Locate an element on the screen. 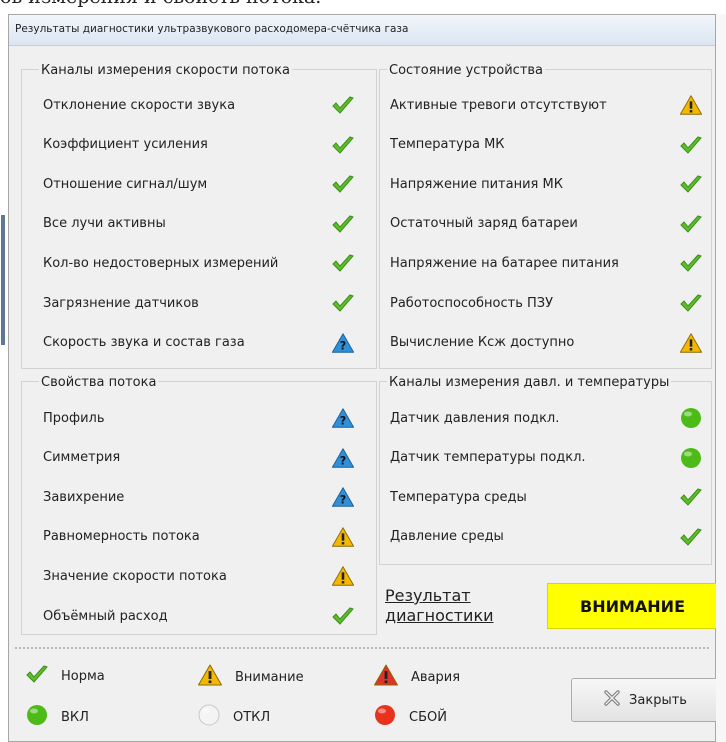  status-row: Значение скорости потока is located at coordinates (135, 576).